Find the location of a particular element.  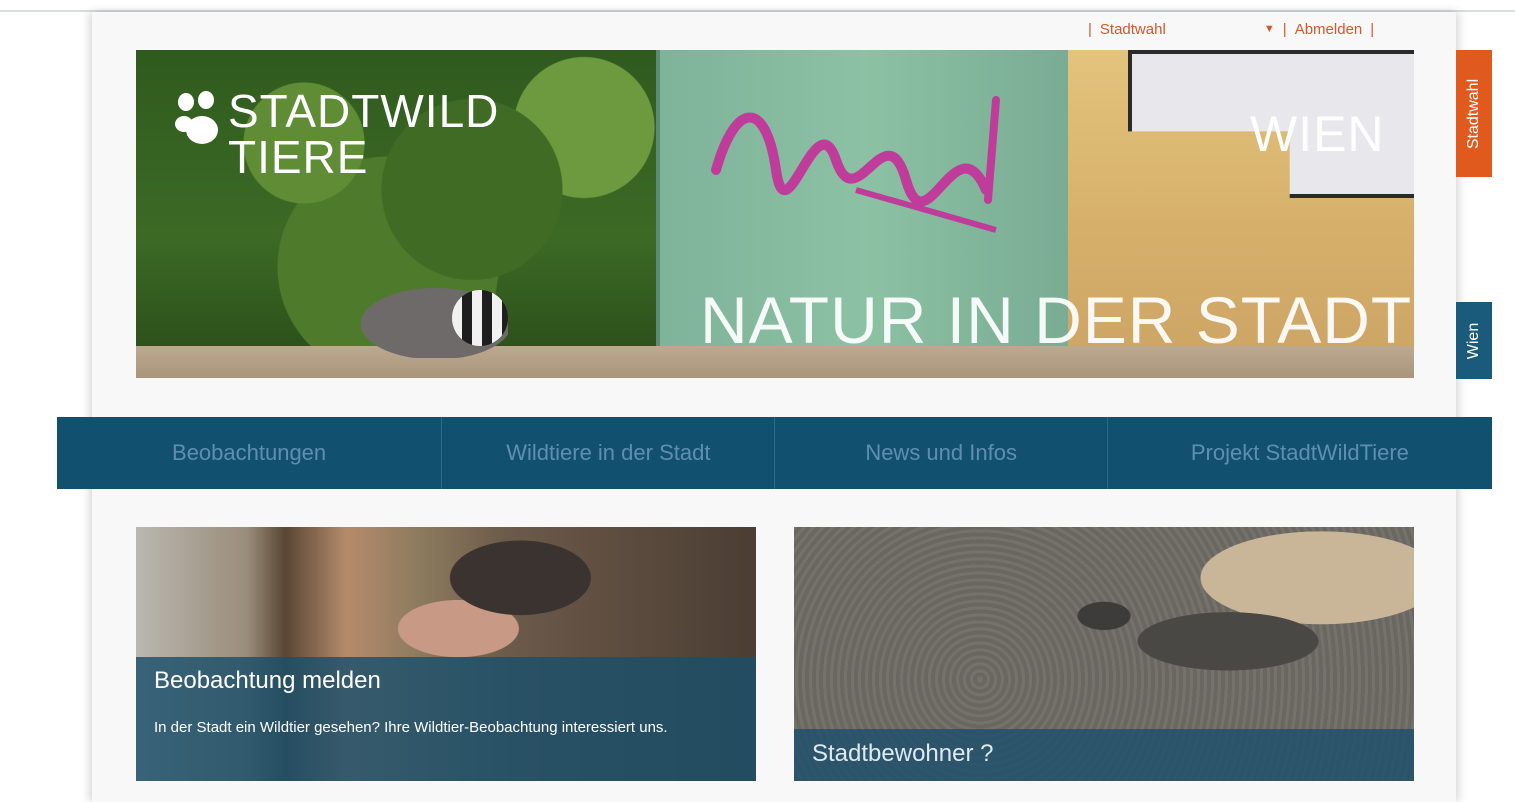

current-city-side-tab: Wien is located at coordinates (1474, 340).